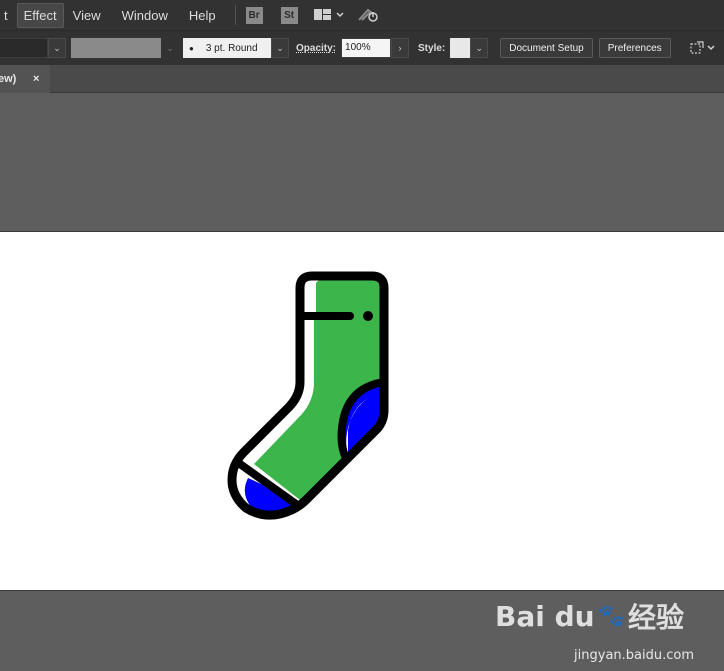  I want to click on menu-effect: Effect, so click(40, 15).